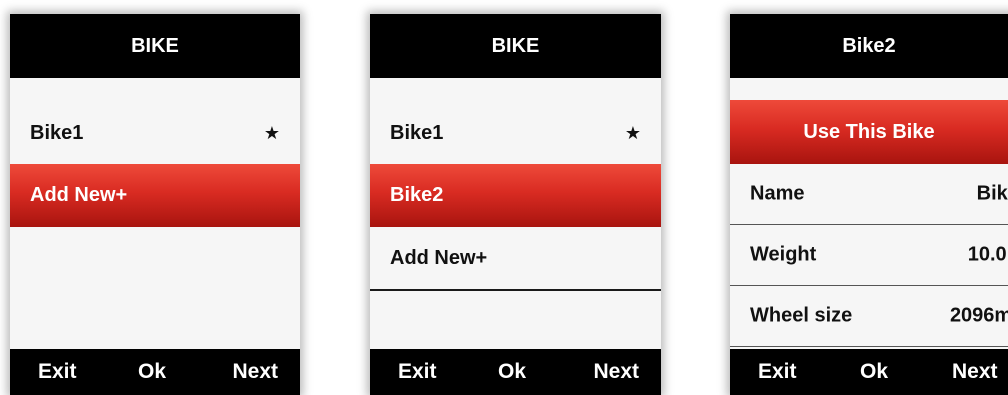  I want to click on field-value: 10.0kg, so click(987, 254).